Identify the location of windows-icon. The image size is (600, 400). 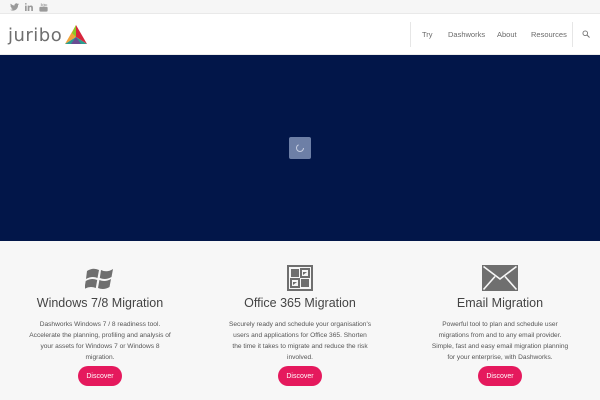
(99, 279).